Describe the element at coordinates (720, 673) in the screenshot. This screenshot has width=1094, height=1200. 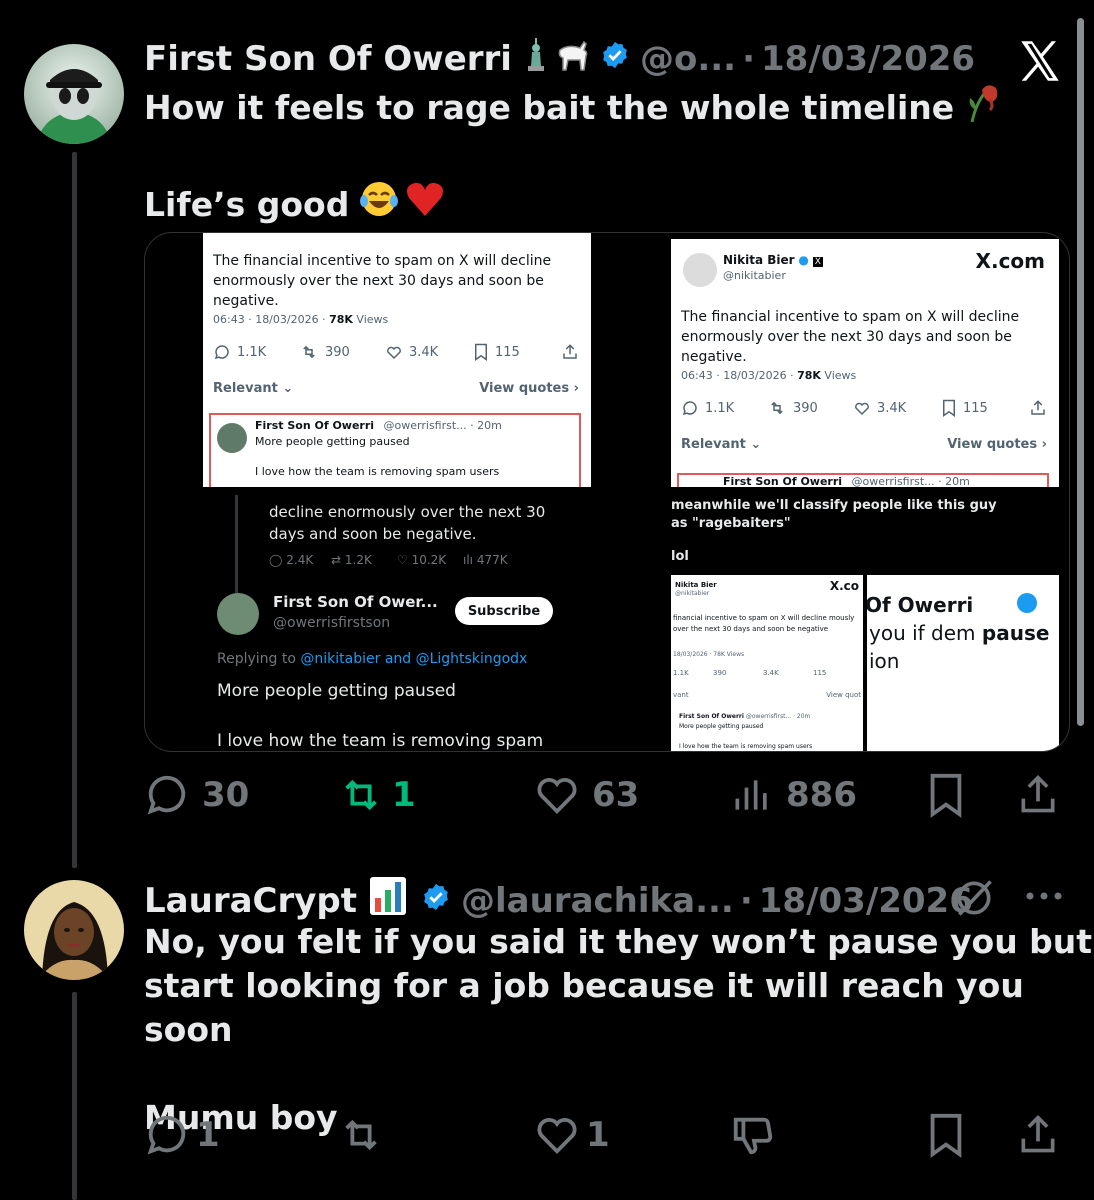
I see `mini-repost-count: 390` at that location.